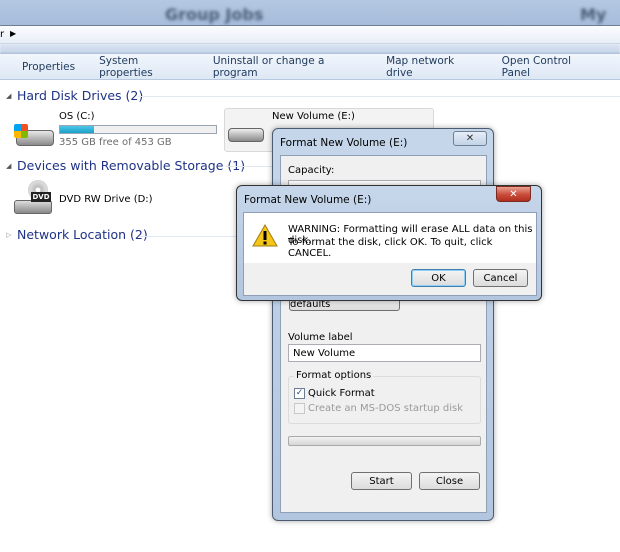 This screenshot has height=552, width=620. Describe the element at coordinates (13, 33) in the screenshot. I see `breadcrumb-arrow-icon: ▶` at that location.